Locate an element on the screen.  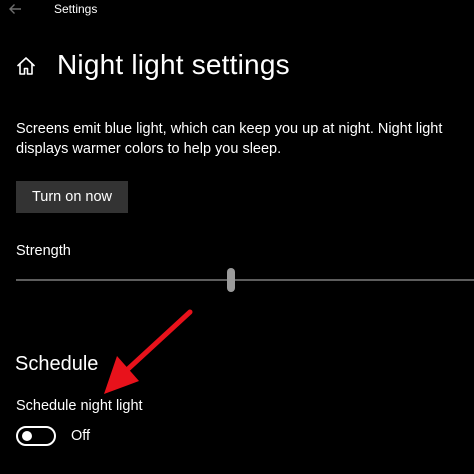
back-button is located at coordinates (16, 9).